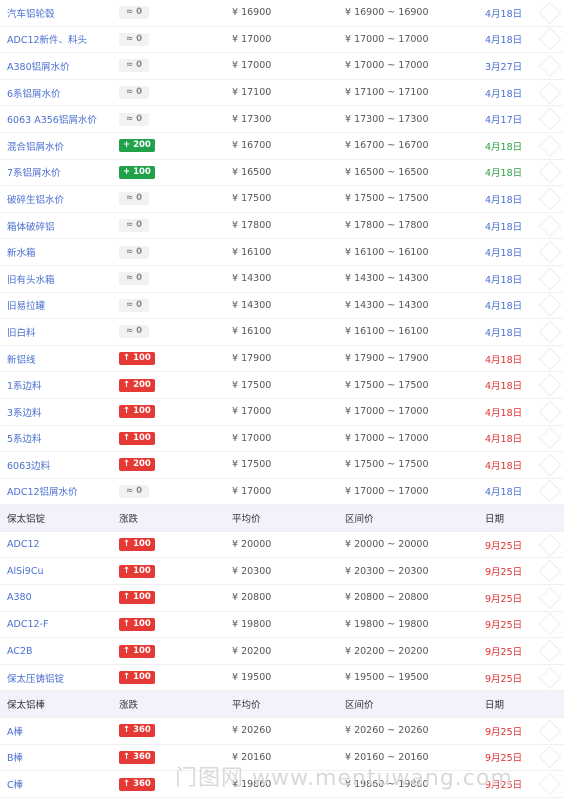  Describe the element at coordinates (387, 305) in the screenshot. I see `range-price: ¥ 14300 ~ 14300` at that location.